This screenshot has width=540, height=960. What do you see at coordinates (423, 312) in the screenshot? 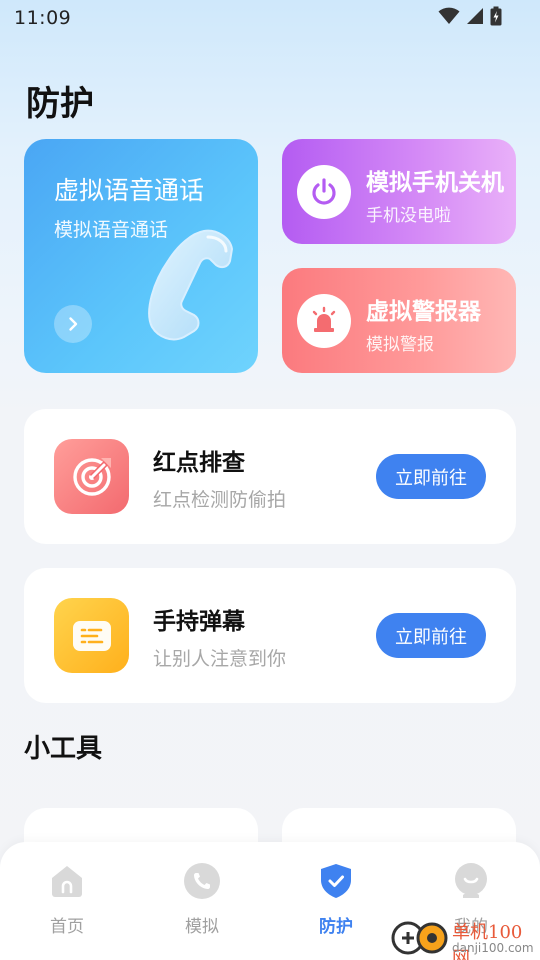
I see `alarm-card-title: 虚拟警报器` at bounding box center [423, 312].